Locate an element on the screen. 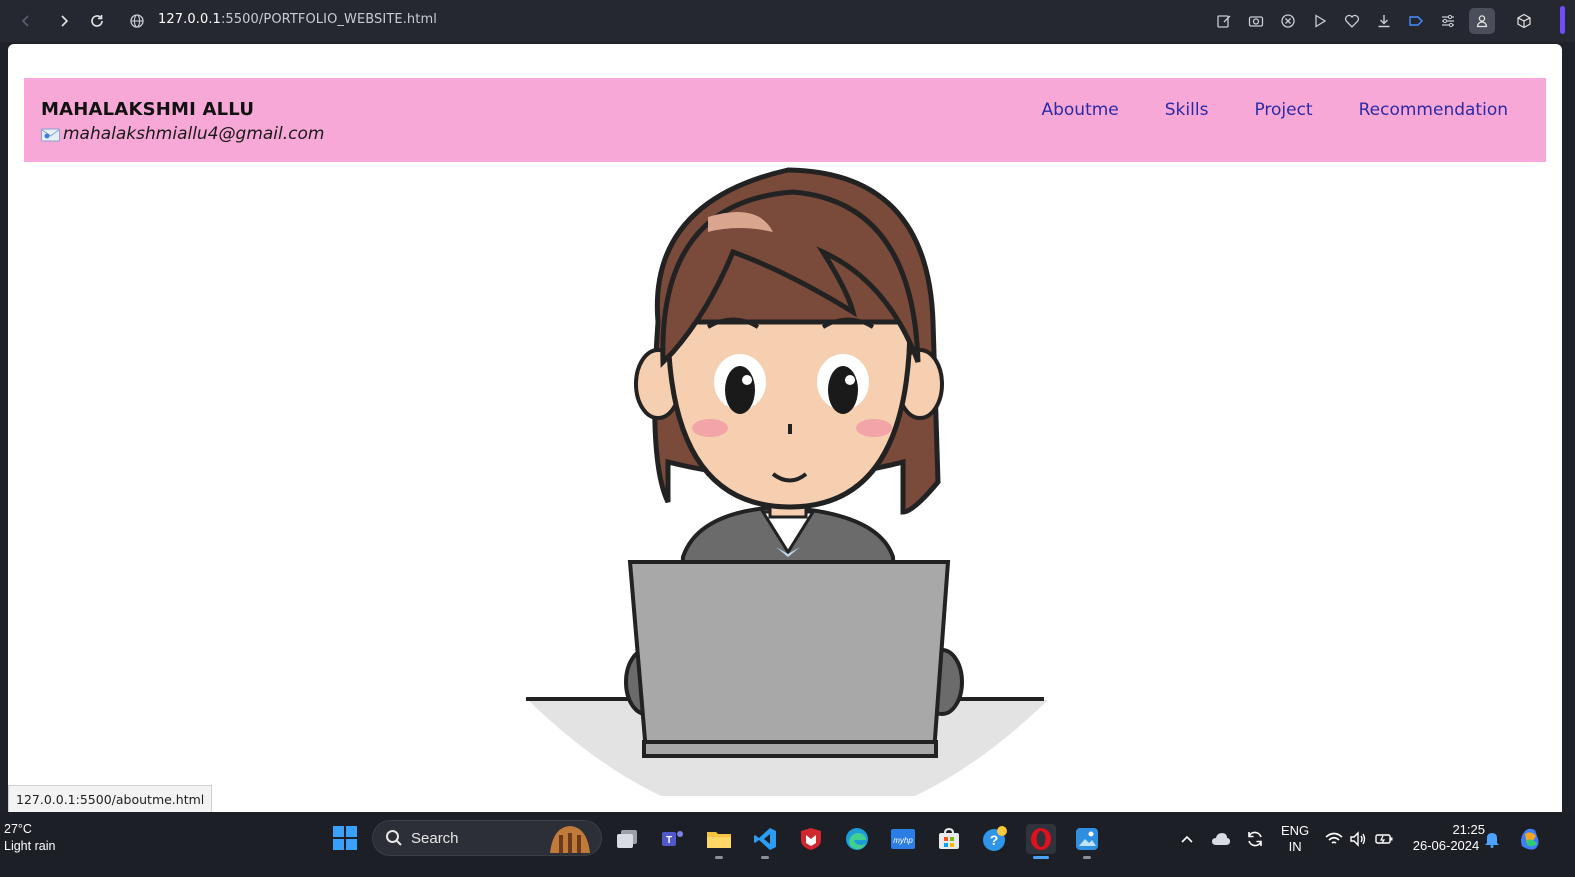 The height and width of the screenshot is (877, 1575). edge-icon is located at coordinates (857, 839).